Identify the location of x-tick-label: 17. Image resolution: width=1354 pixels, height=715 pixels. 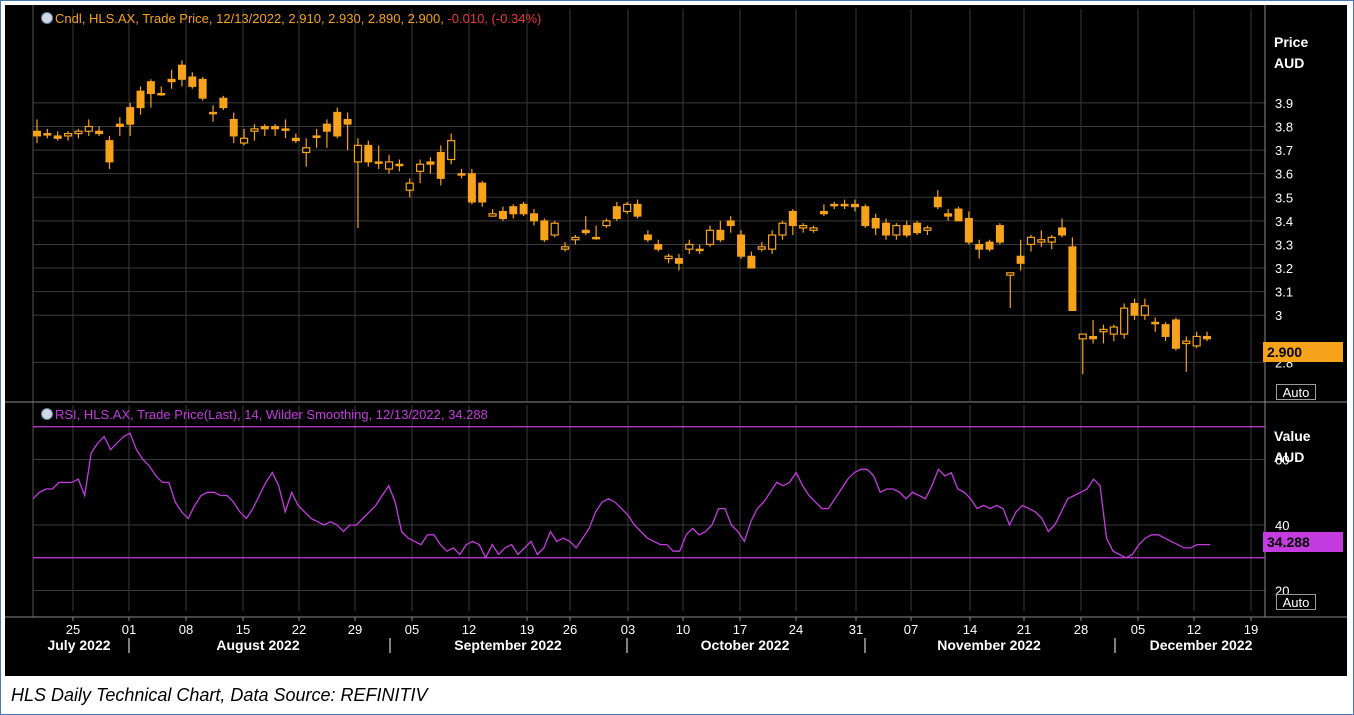
(740, 629).